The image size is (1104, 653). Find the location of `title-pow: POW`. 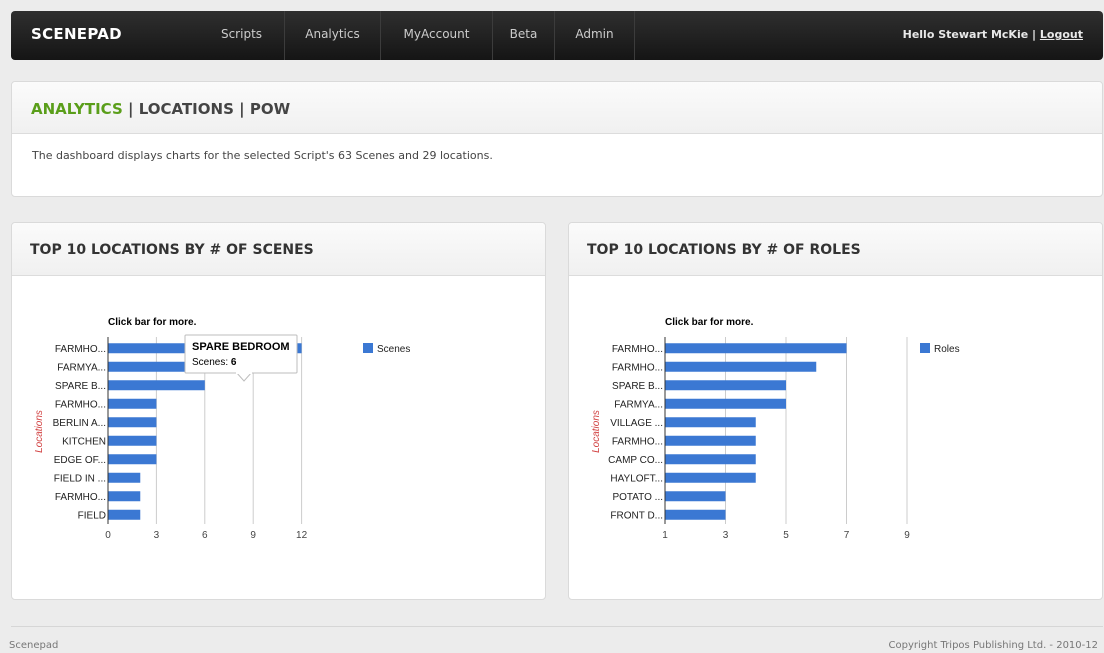

title-pow: POW is located at coordinates (270, 109).